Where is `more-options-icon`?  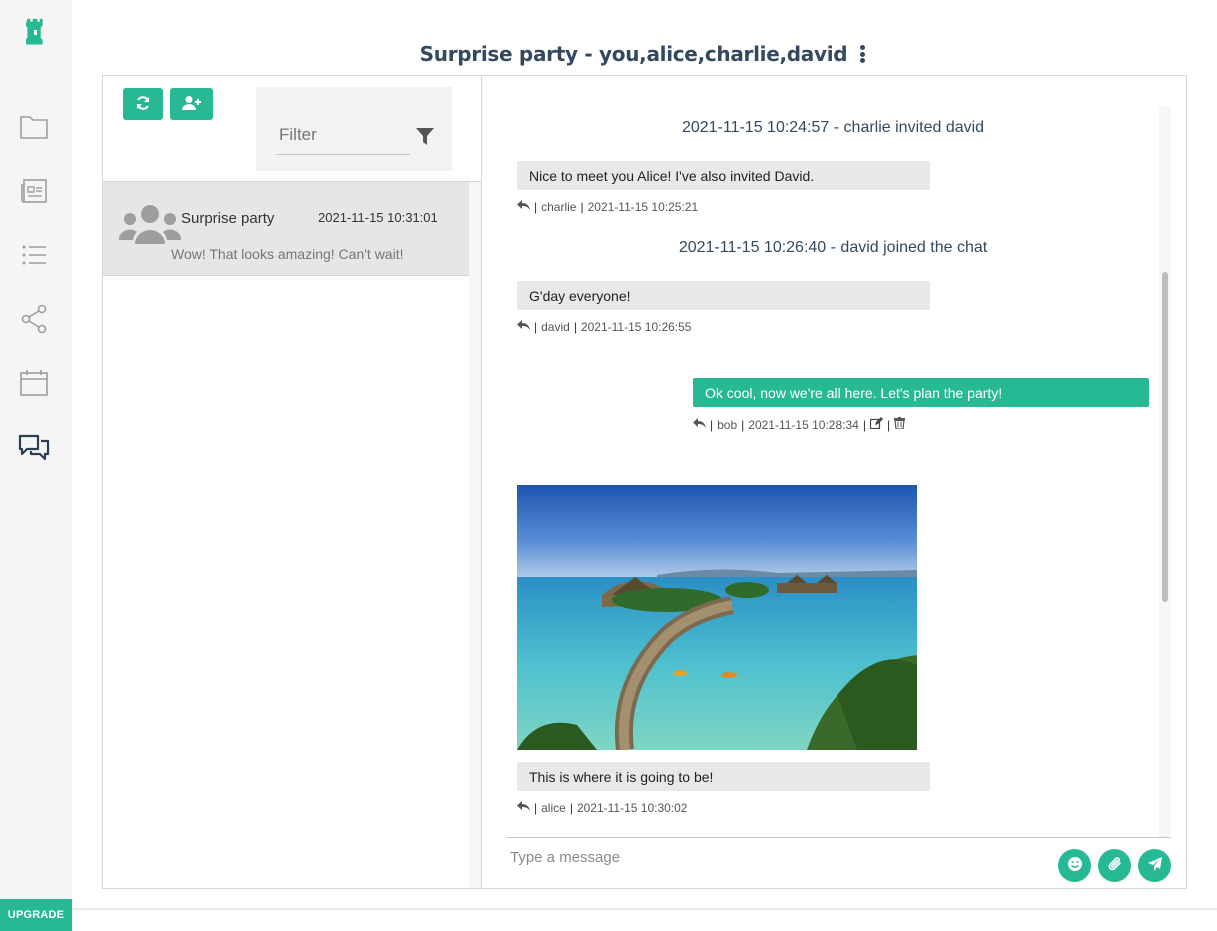 more-options-icon is located at coordinates (862, 54).